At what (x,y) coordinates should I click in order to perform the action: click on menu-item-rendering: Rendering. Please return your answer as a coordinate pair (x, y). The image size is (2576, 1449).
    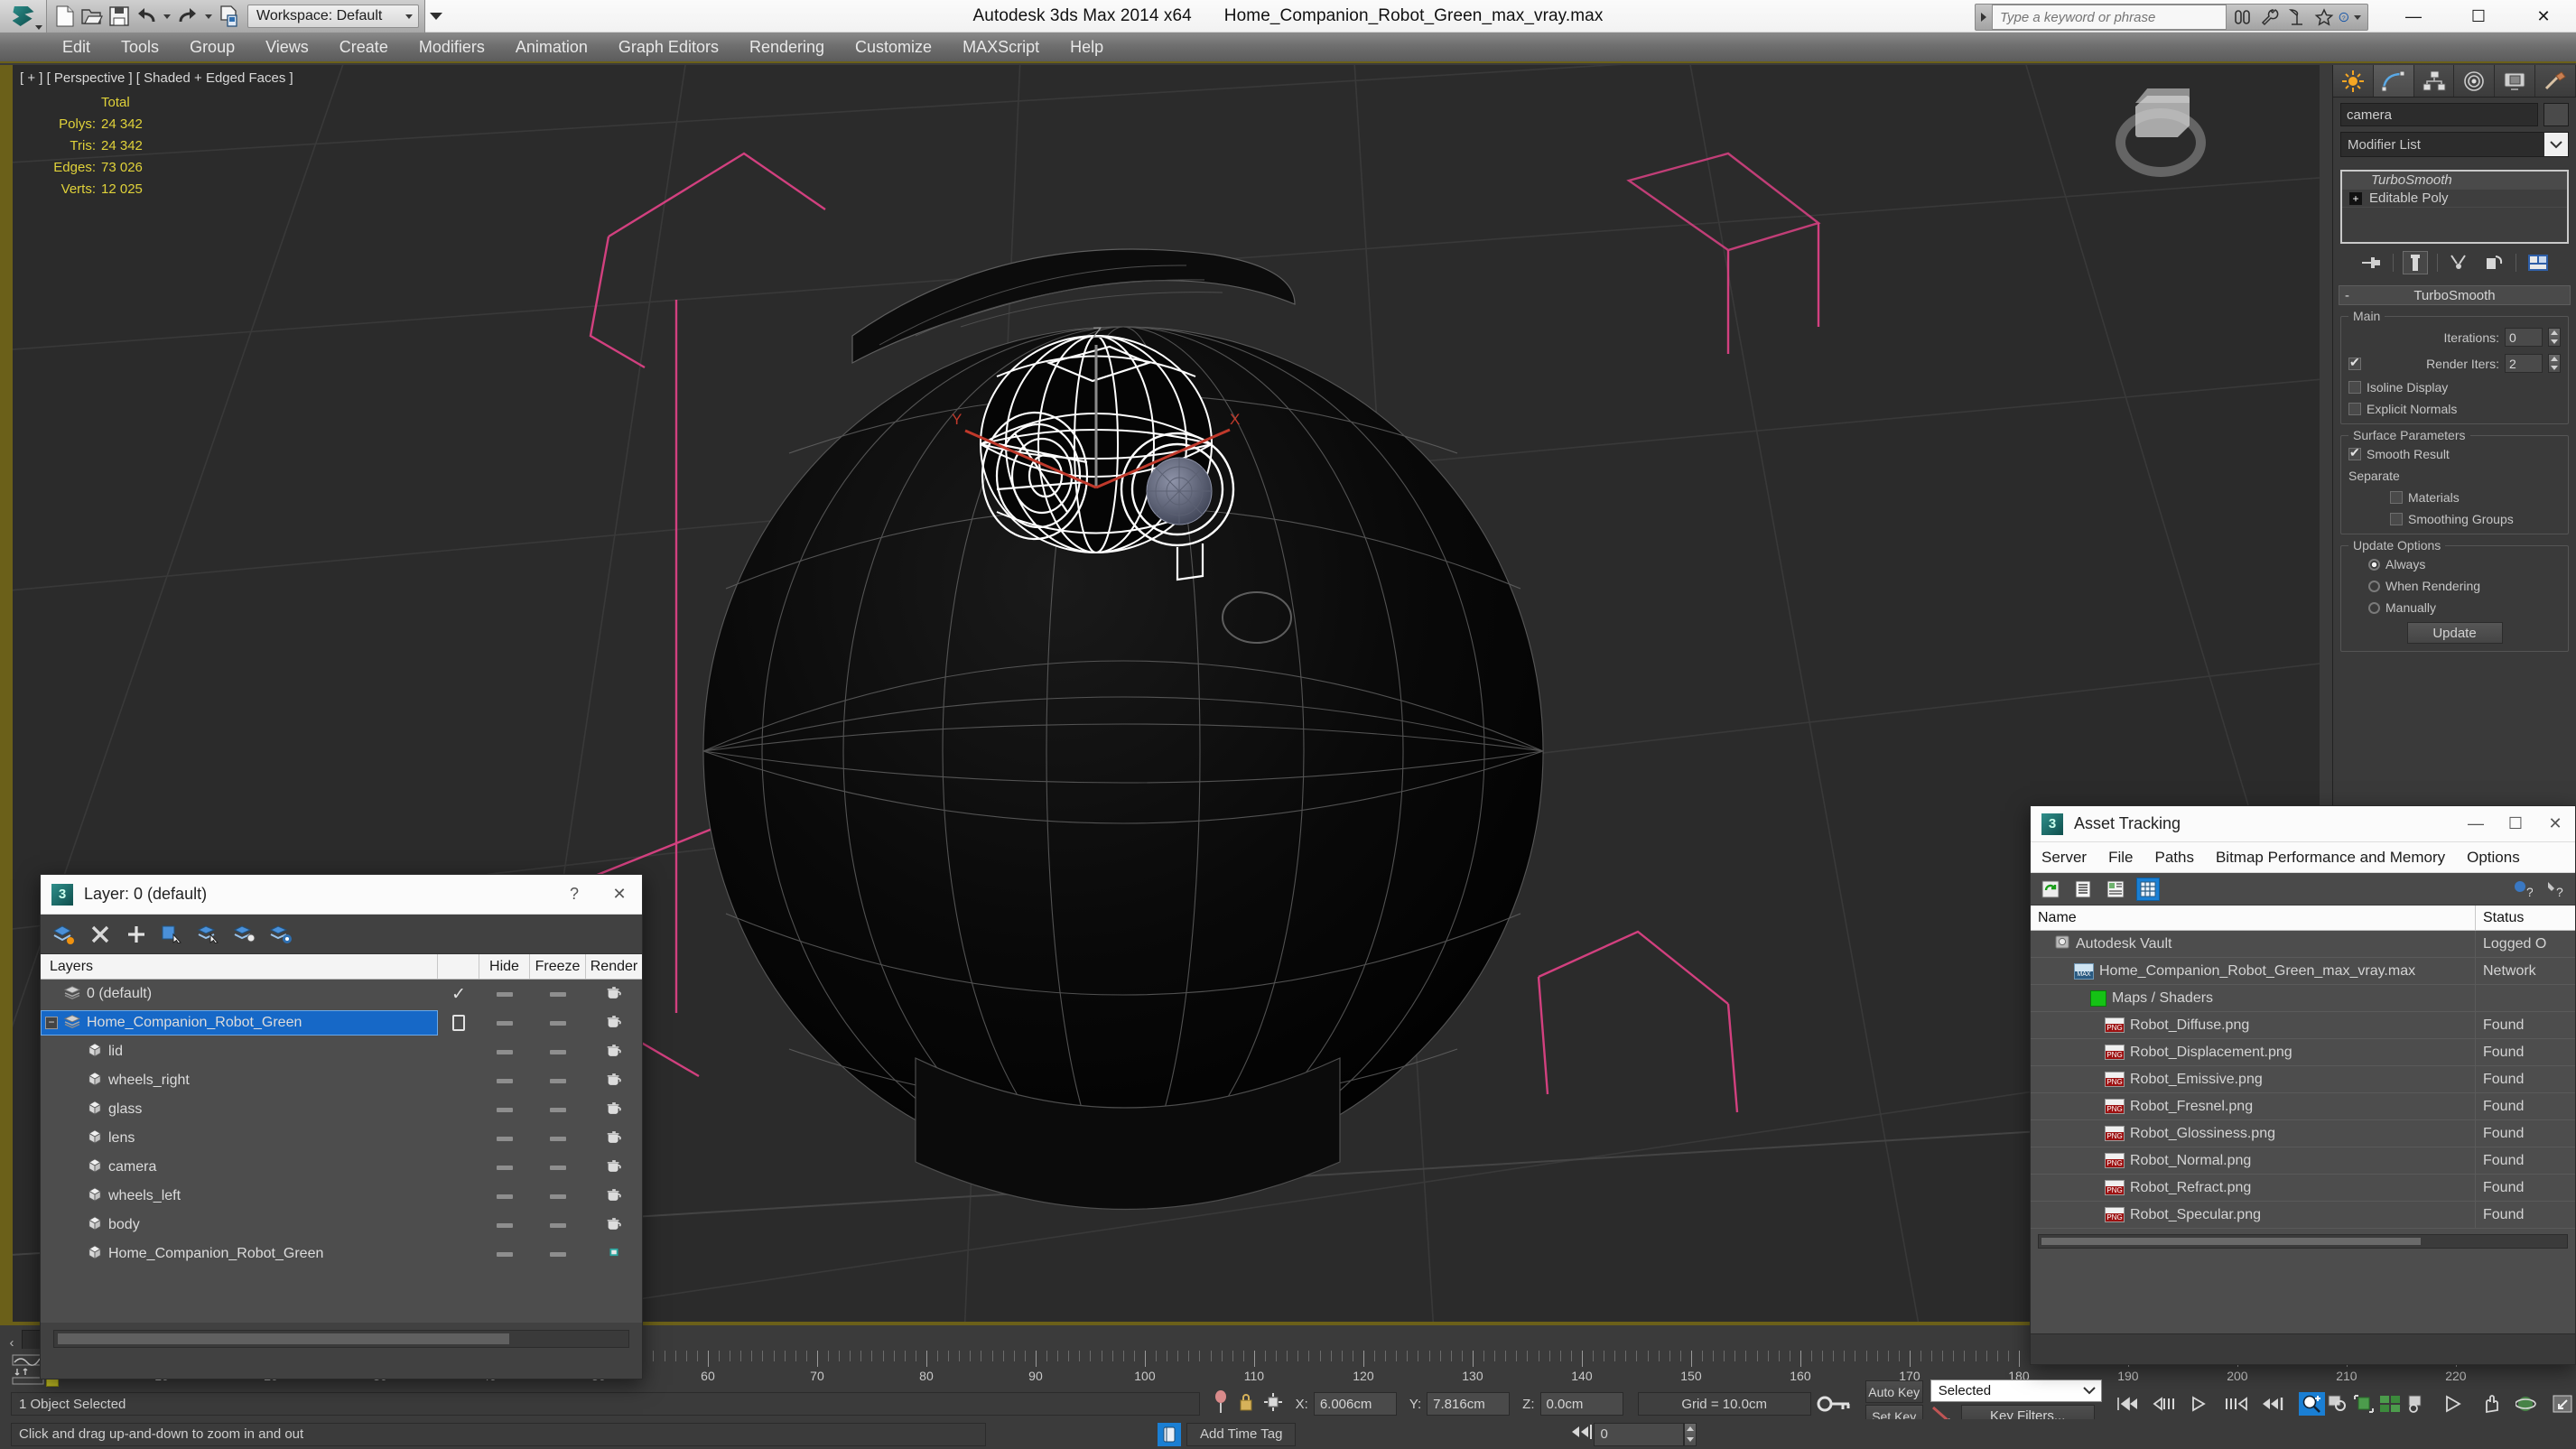
    Looking at the image, I should click on (787, 47).